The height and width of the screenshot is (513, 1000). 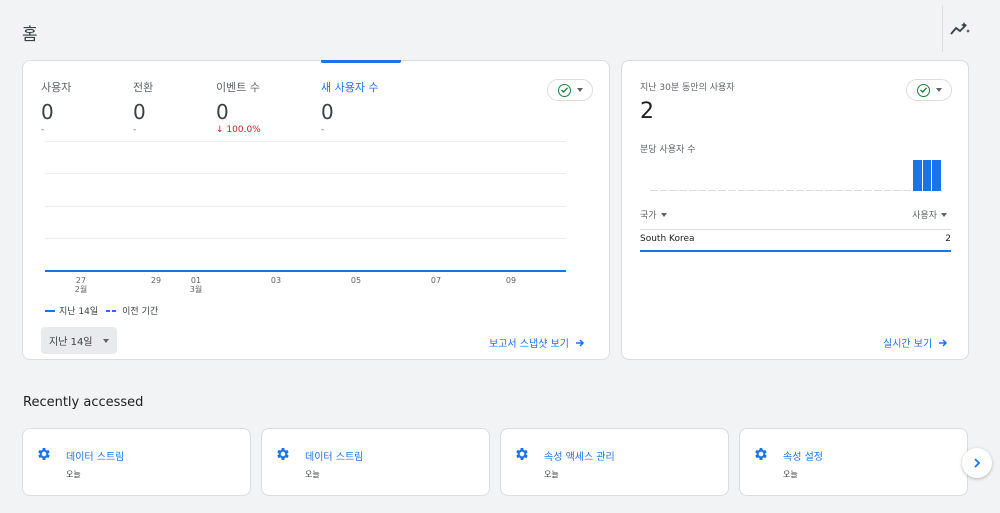 I want to click on x-tick-day: 05, so click(x=356, y=280).